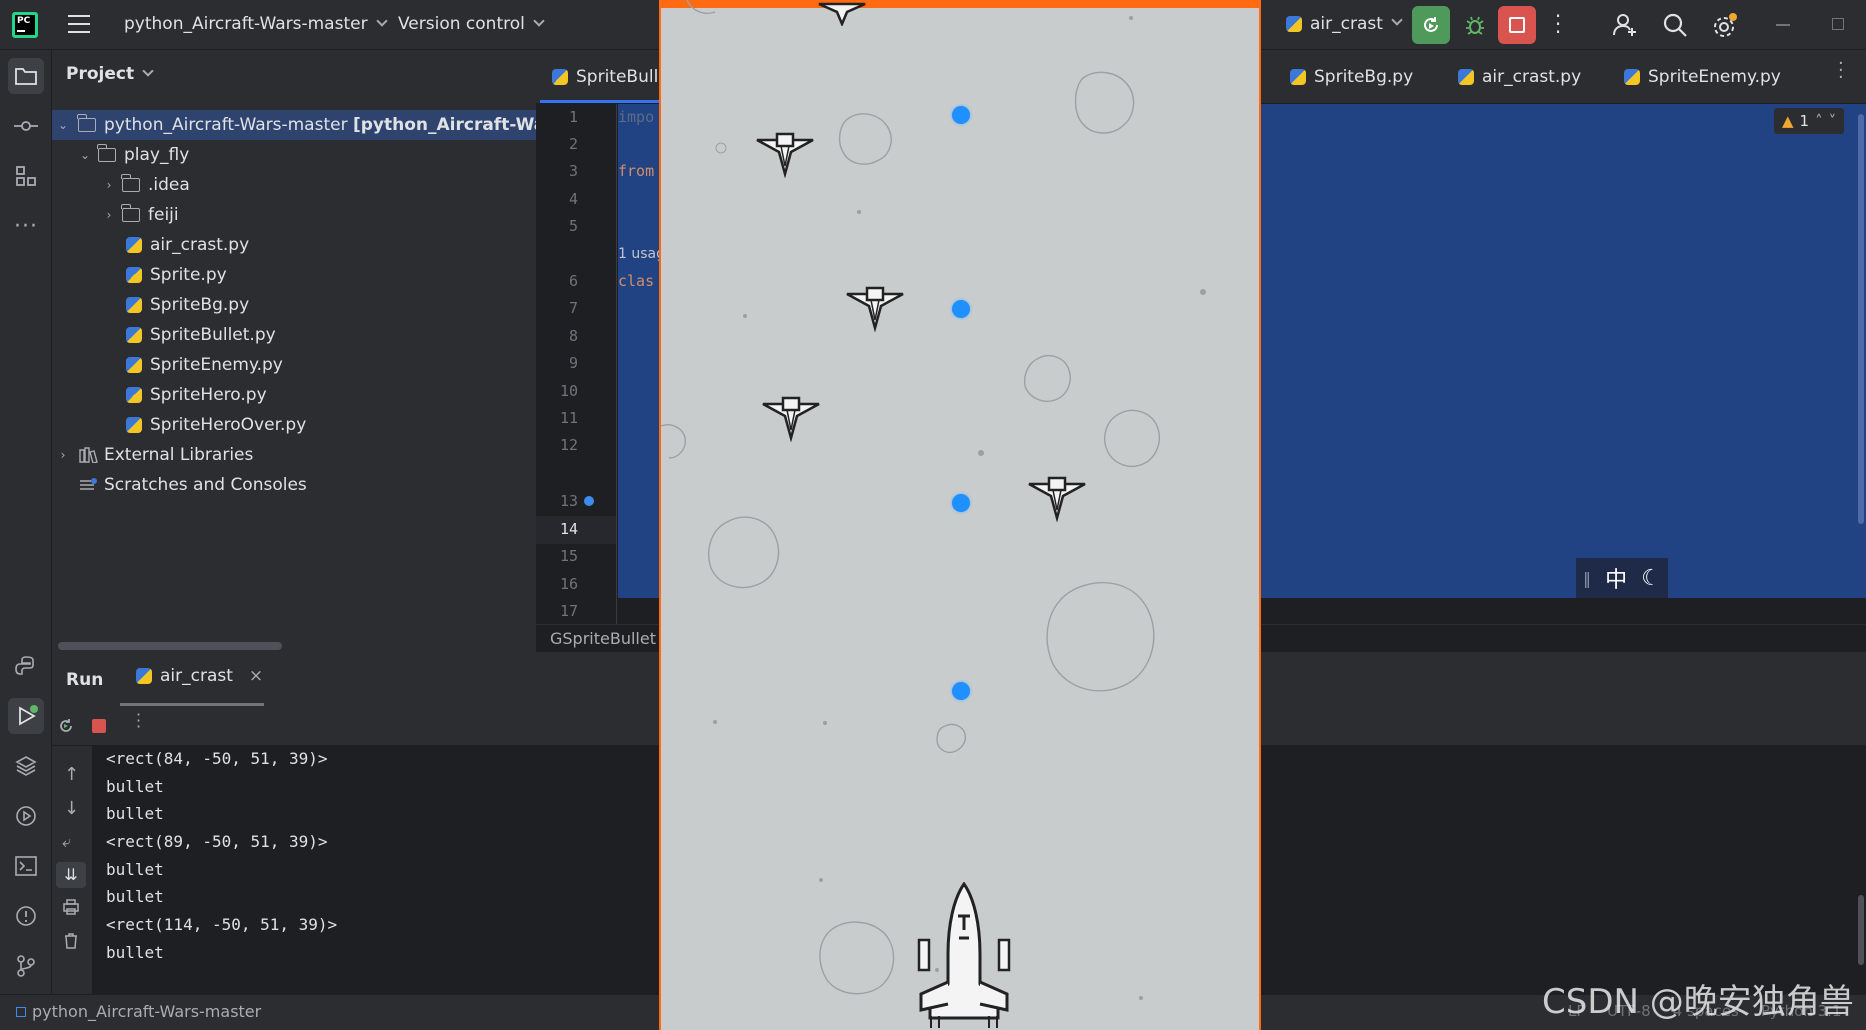 The image size is (1866, 1030). Describe the element at coordinates (66, 842) in the screenshot. I see `soft-wrap-icon: ⤶` at that location.